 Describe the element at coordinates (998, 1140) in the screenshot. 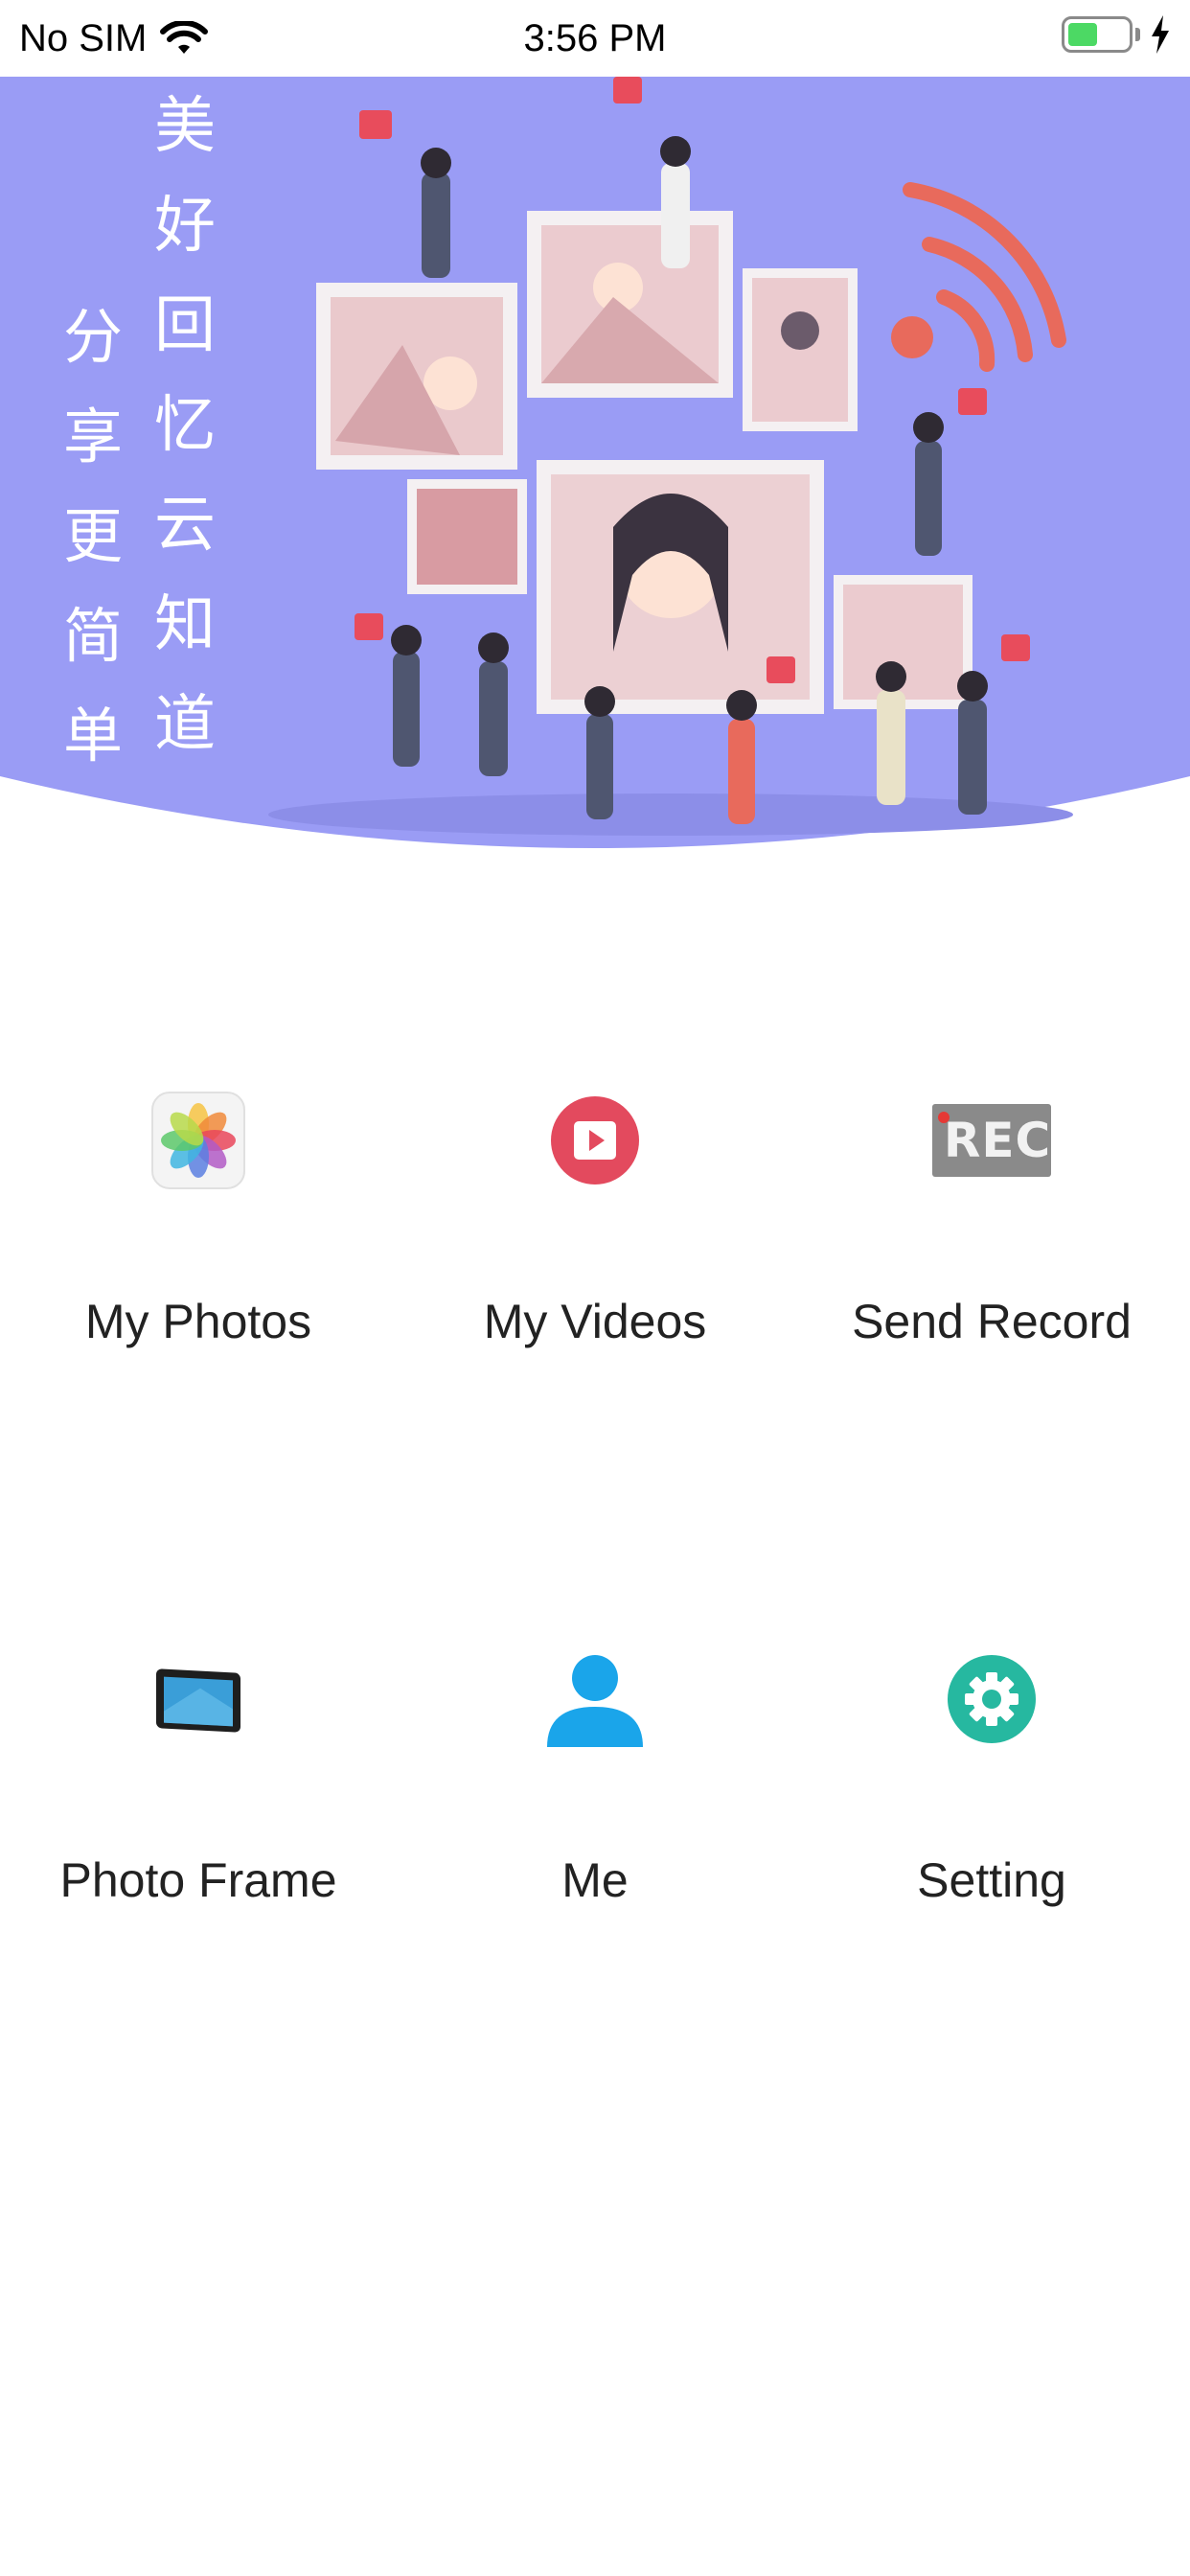

I see `rec-text: REC` at that location.